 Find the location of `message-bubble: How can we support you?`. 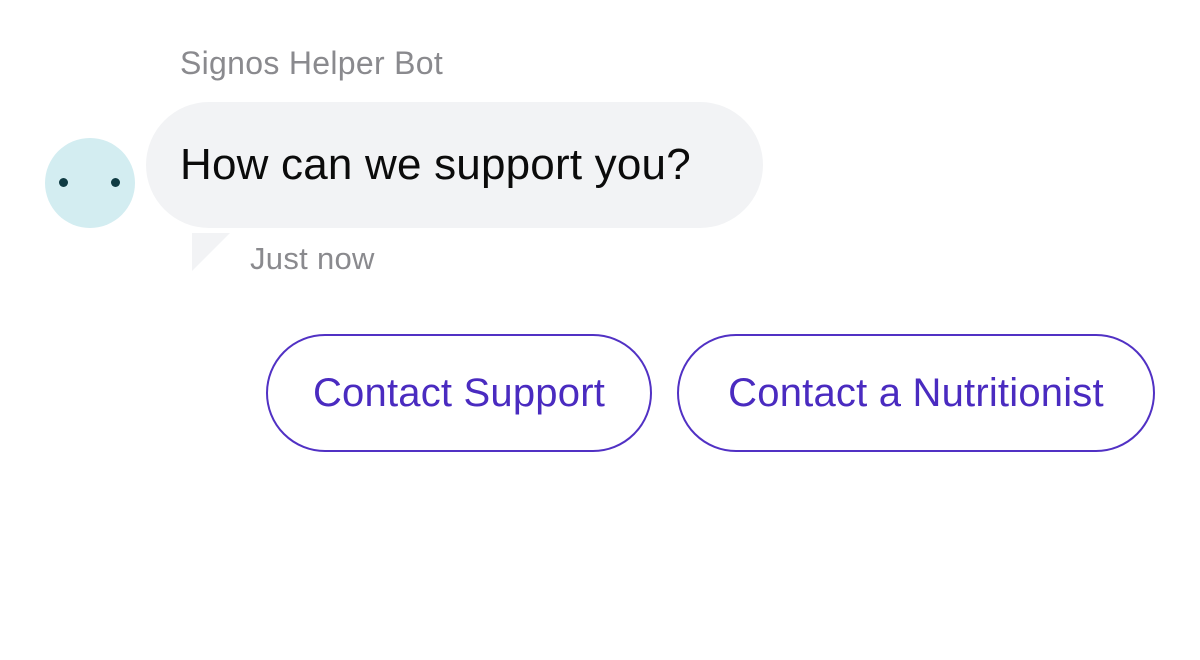

message-bubble: How can we support you? is located at coordinates (454, 165).